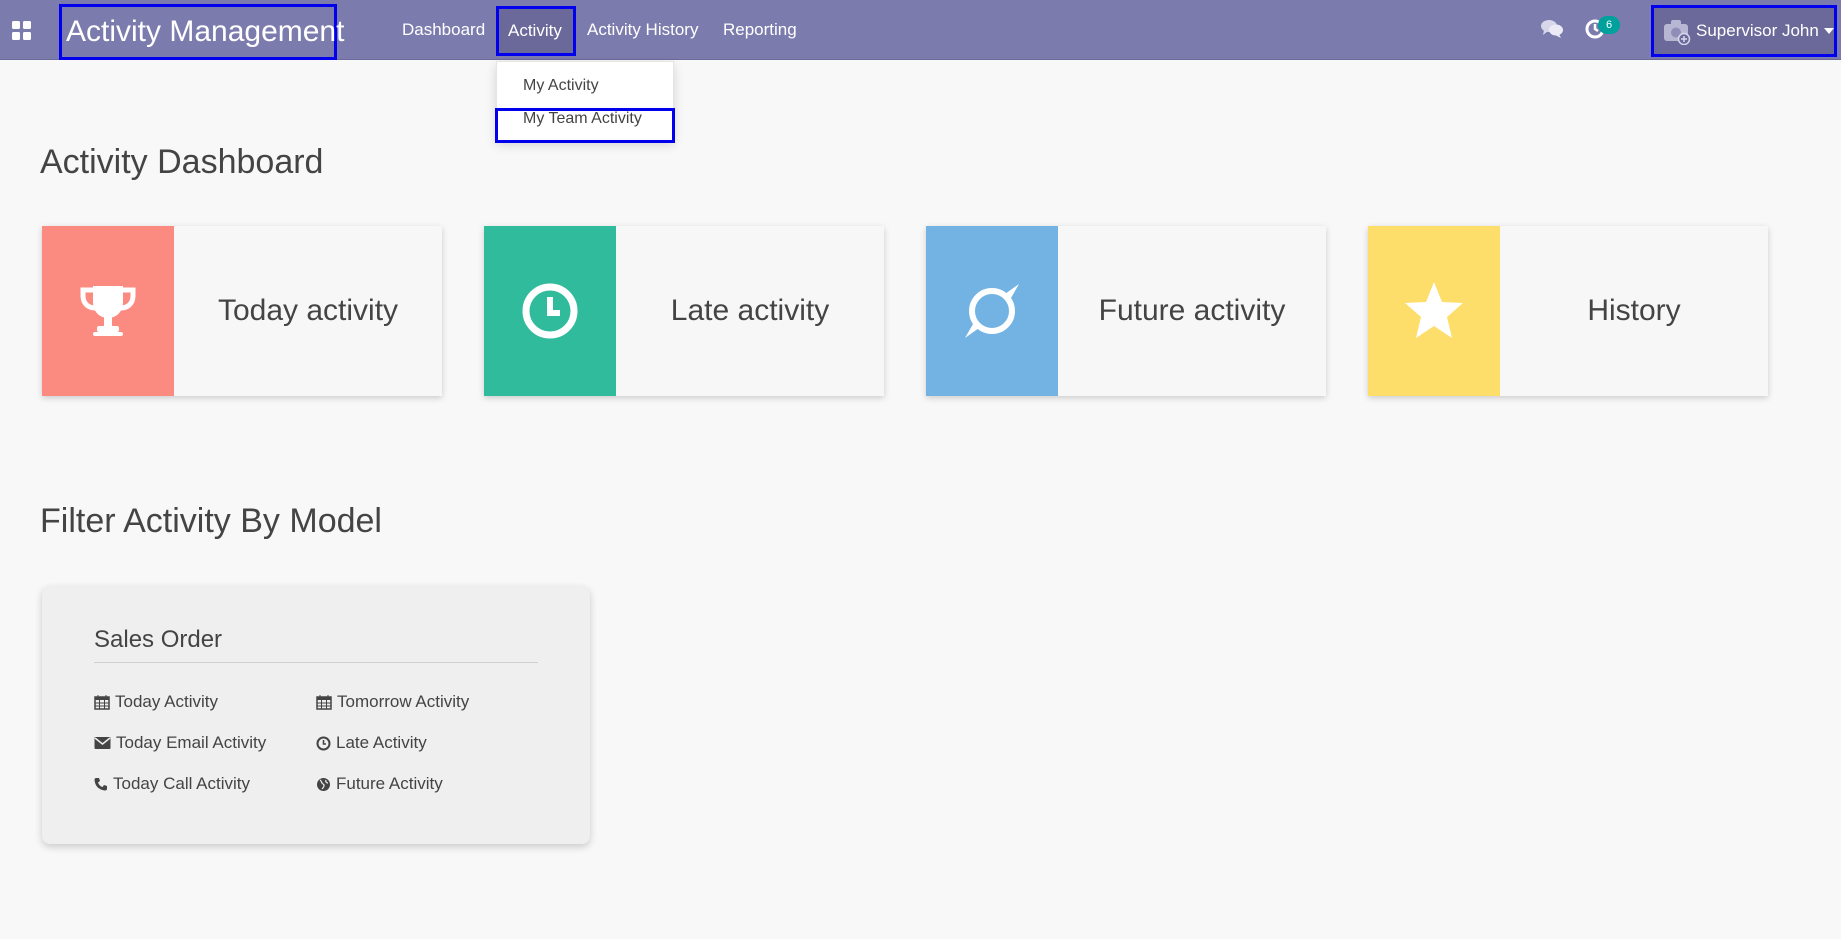  Describe the element at coordinates (403, 701) in the screenshot. I see `link-label: Tomorrow Activity` at that location.